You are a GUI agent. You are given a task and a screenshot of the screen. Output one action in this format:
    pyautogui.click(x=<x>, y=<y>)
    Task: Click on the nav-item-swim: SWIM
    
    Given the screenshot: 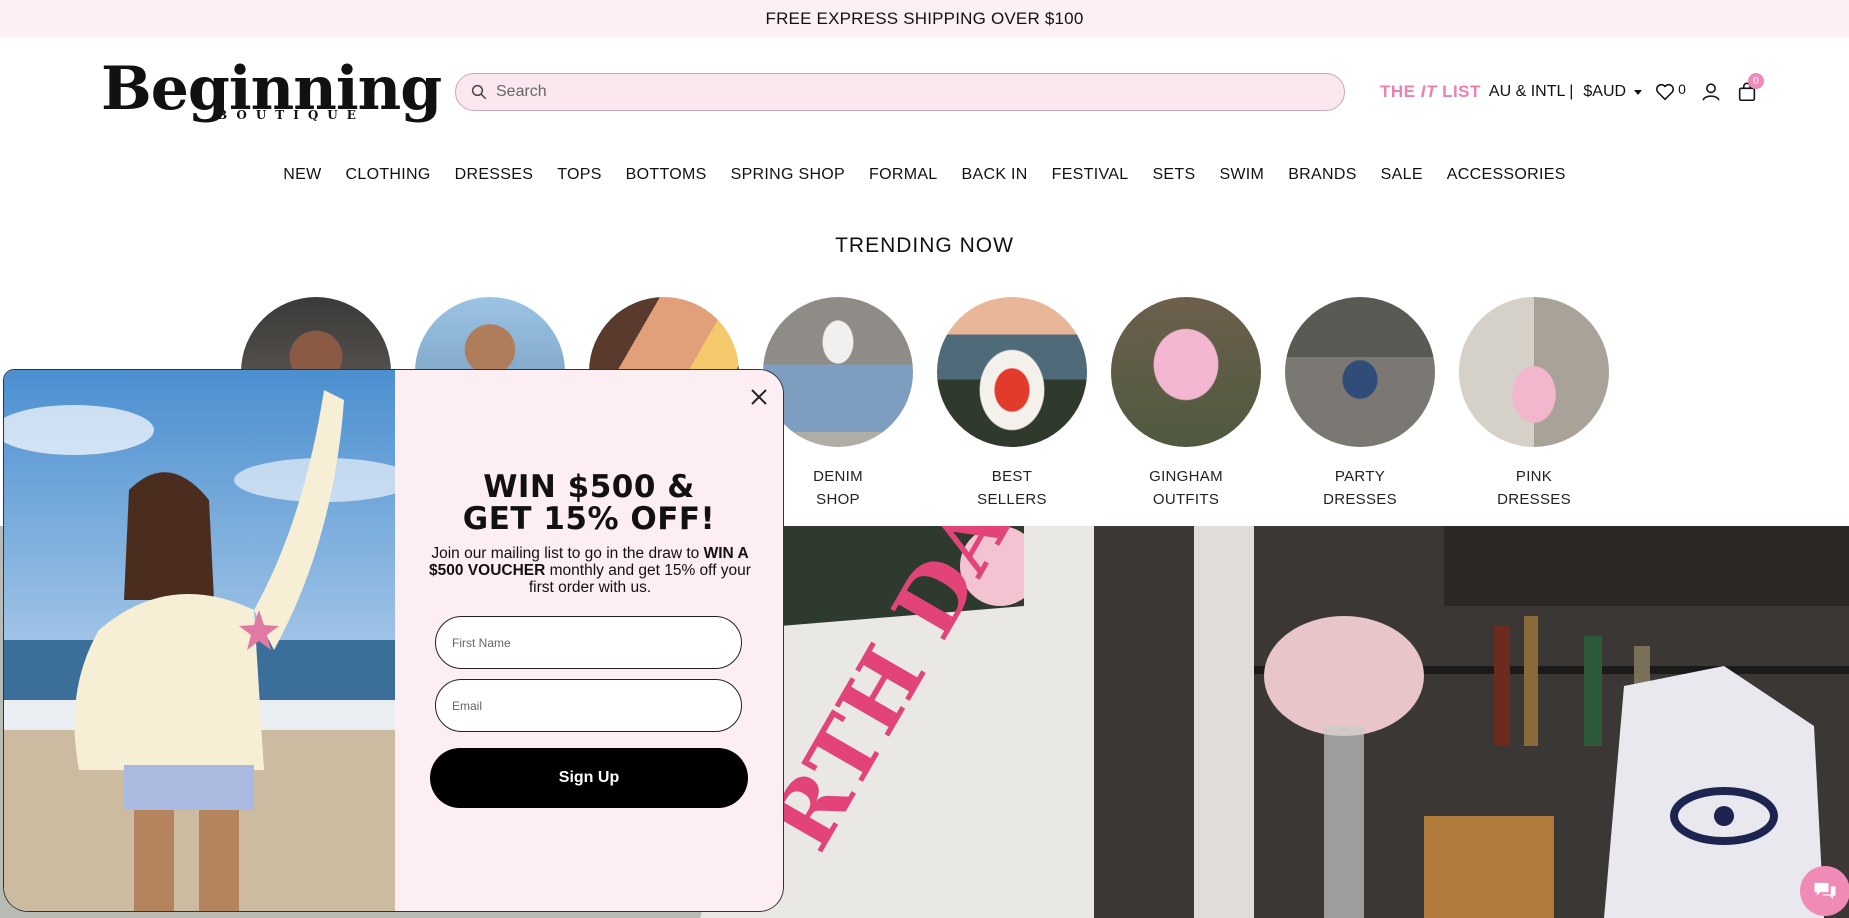 What is the action you would take?
    pyautogui.click(x=1241, y=175)
    